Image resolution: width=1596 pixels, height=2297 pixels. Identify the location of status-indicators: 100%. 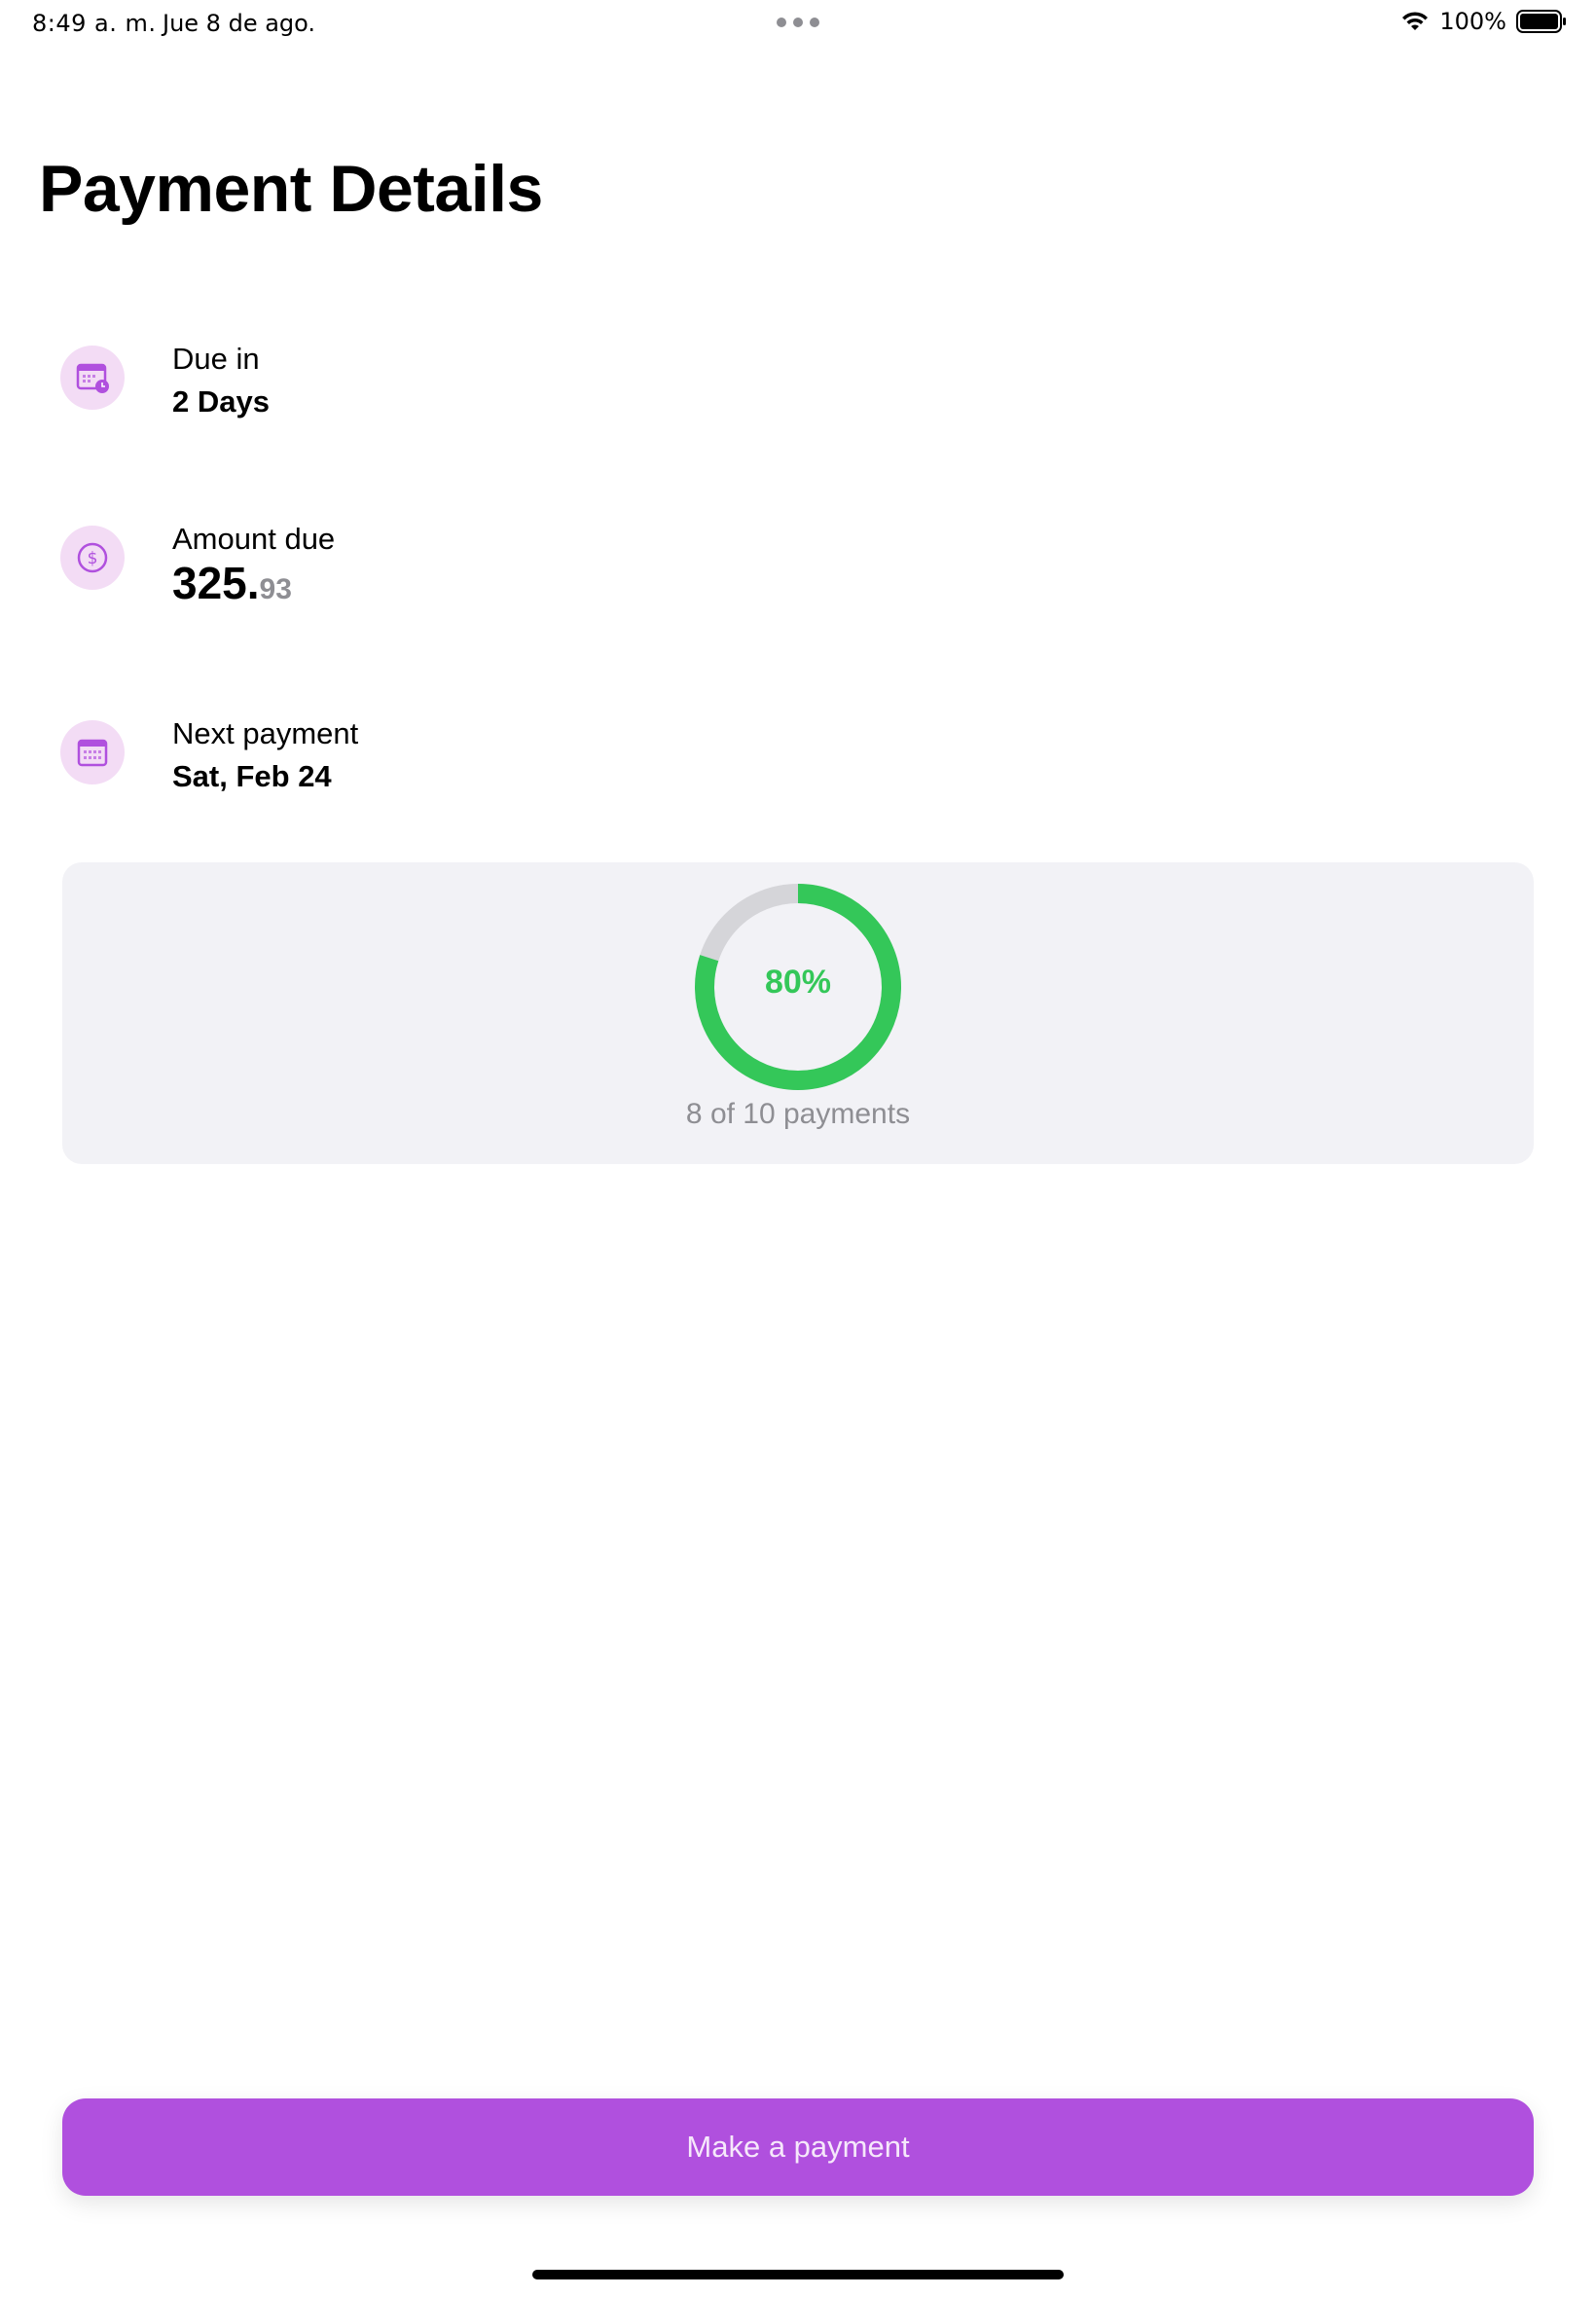
(1483, 21).